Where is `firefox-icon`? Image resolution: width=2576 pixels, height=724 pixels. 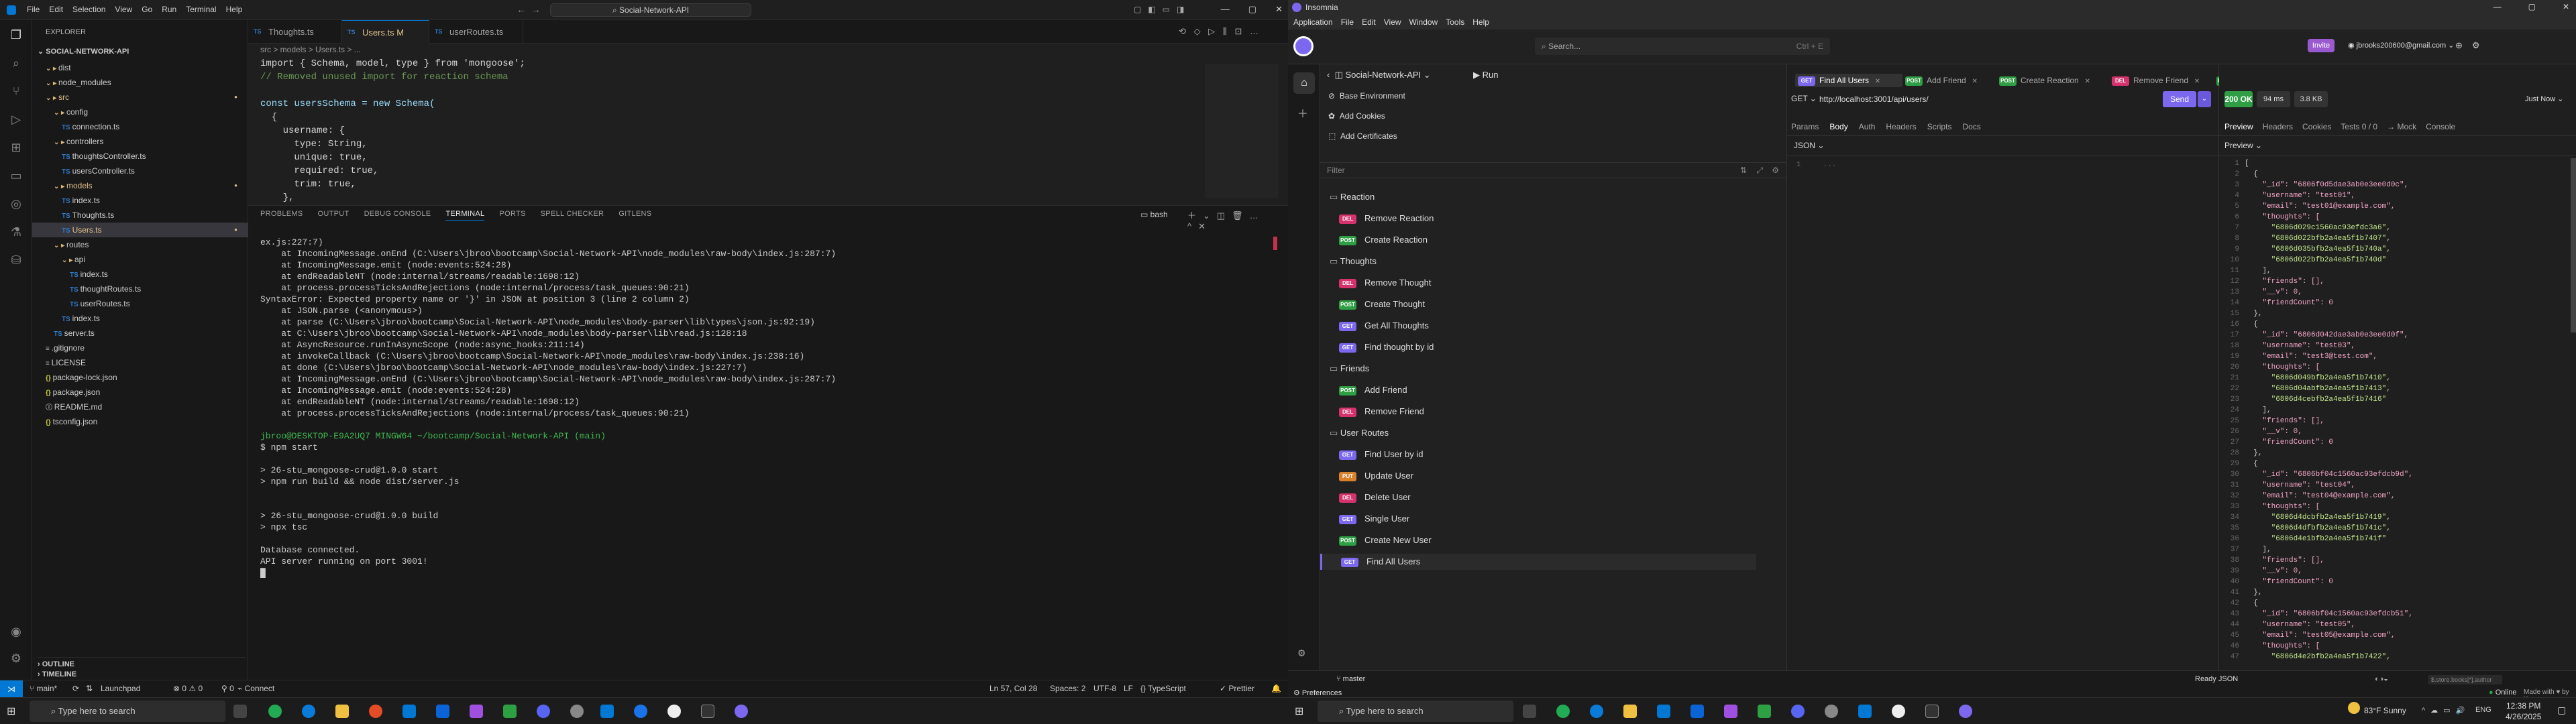 firefox-icon is located at coordinates (375, 711).